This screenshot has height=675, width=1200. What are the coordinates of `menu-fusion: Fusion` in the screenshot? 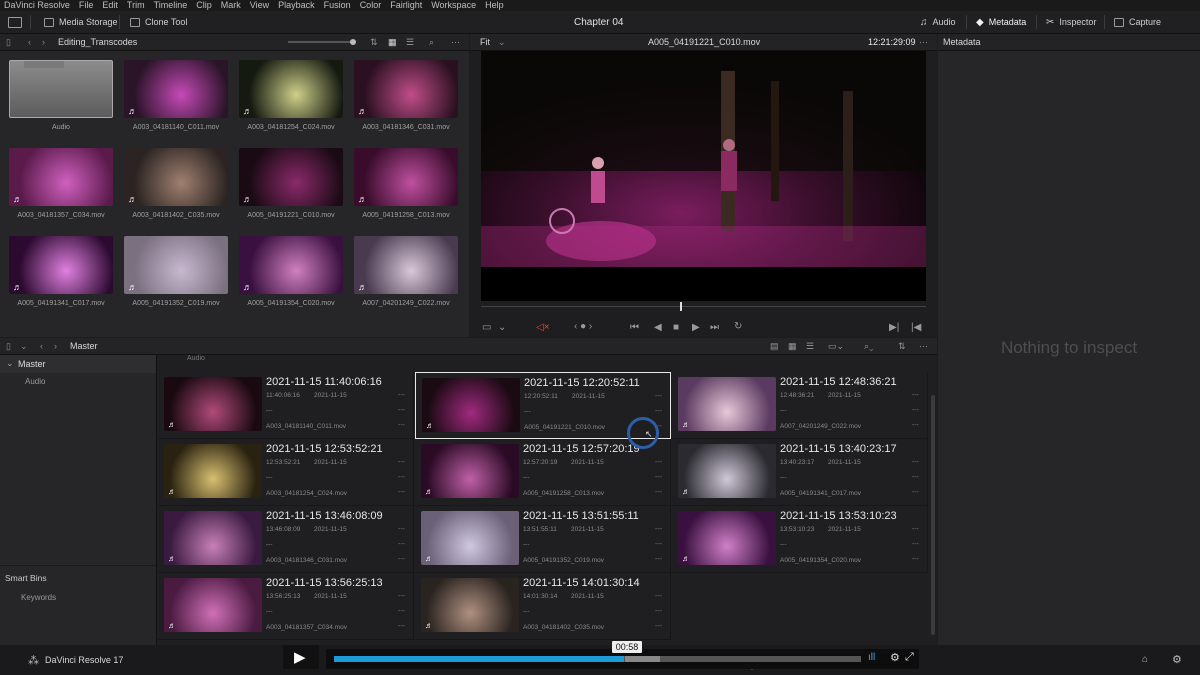 It's located at (337, 5).